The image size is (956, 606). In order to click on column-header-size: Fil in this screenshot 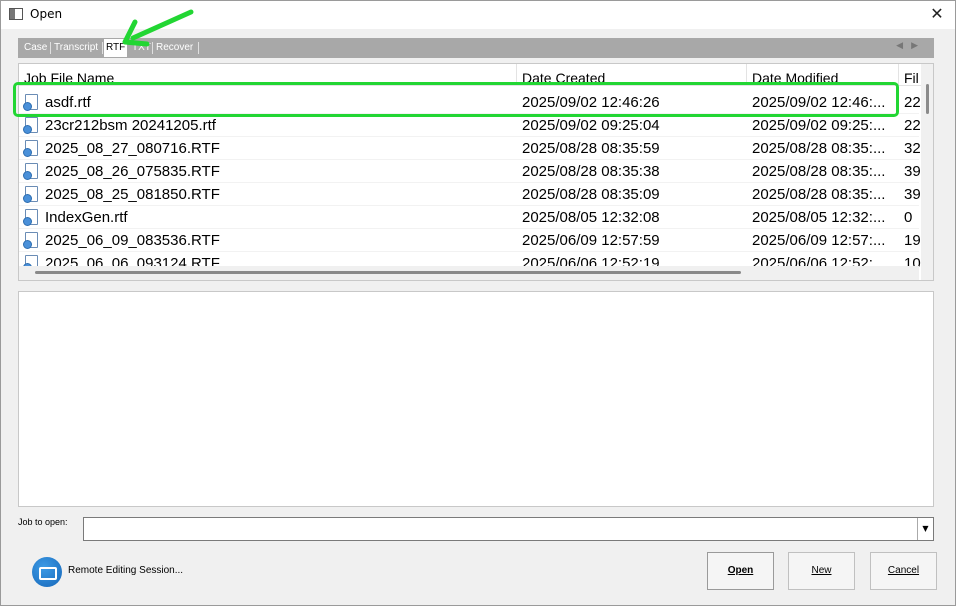, I will do `click(911, 75)`.